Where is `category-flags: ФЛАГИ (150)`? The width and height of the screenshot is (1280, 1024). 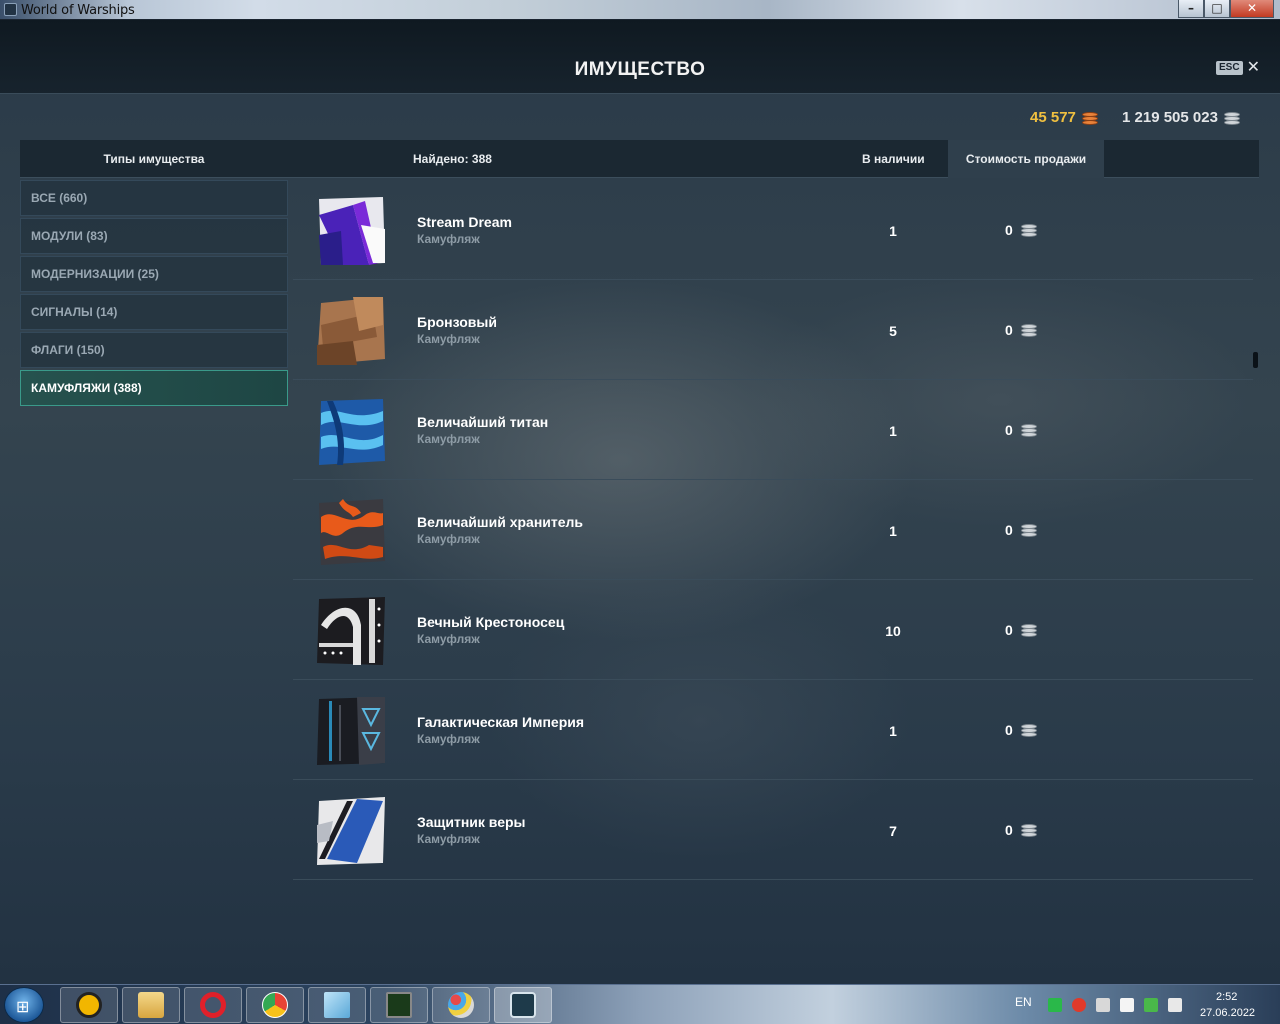 category-flags: ФЛАГИ (150) is located at coordinates (154, 350).